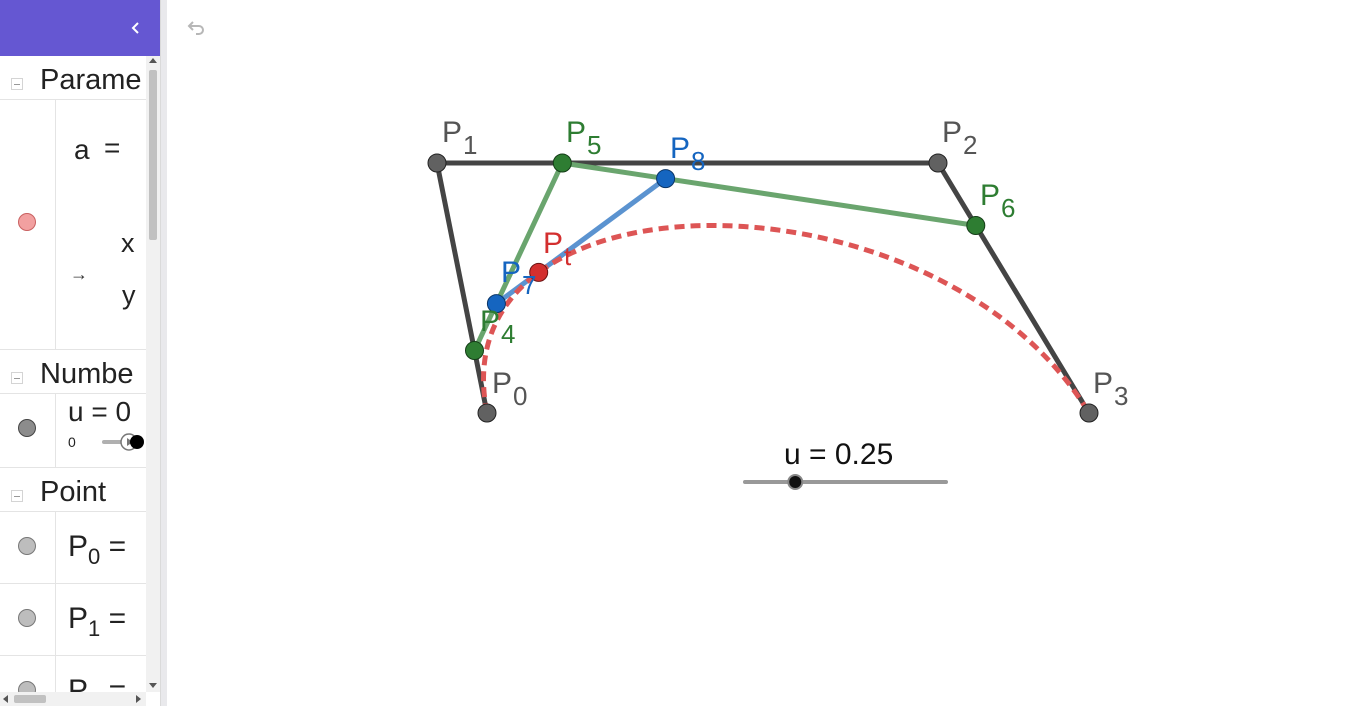  What do you see at coordinates (938, 163) in the screenshot?
I see `point-p2` at bounding box center [938, 163].